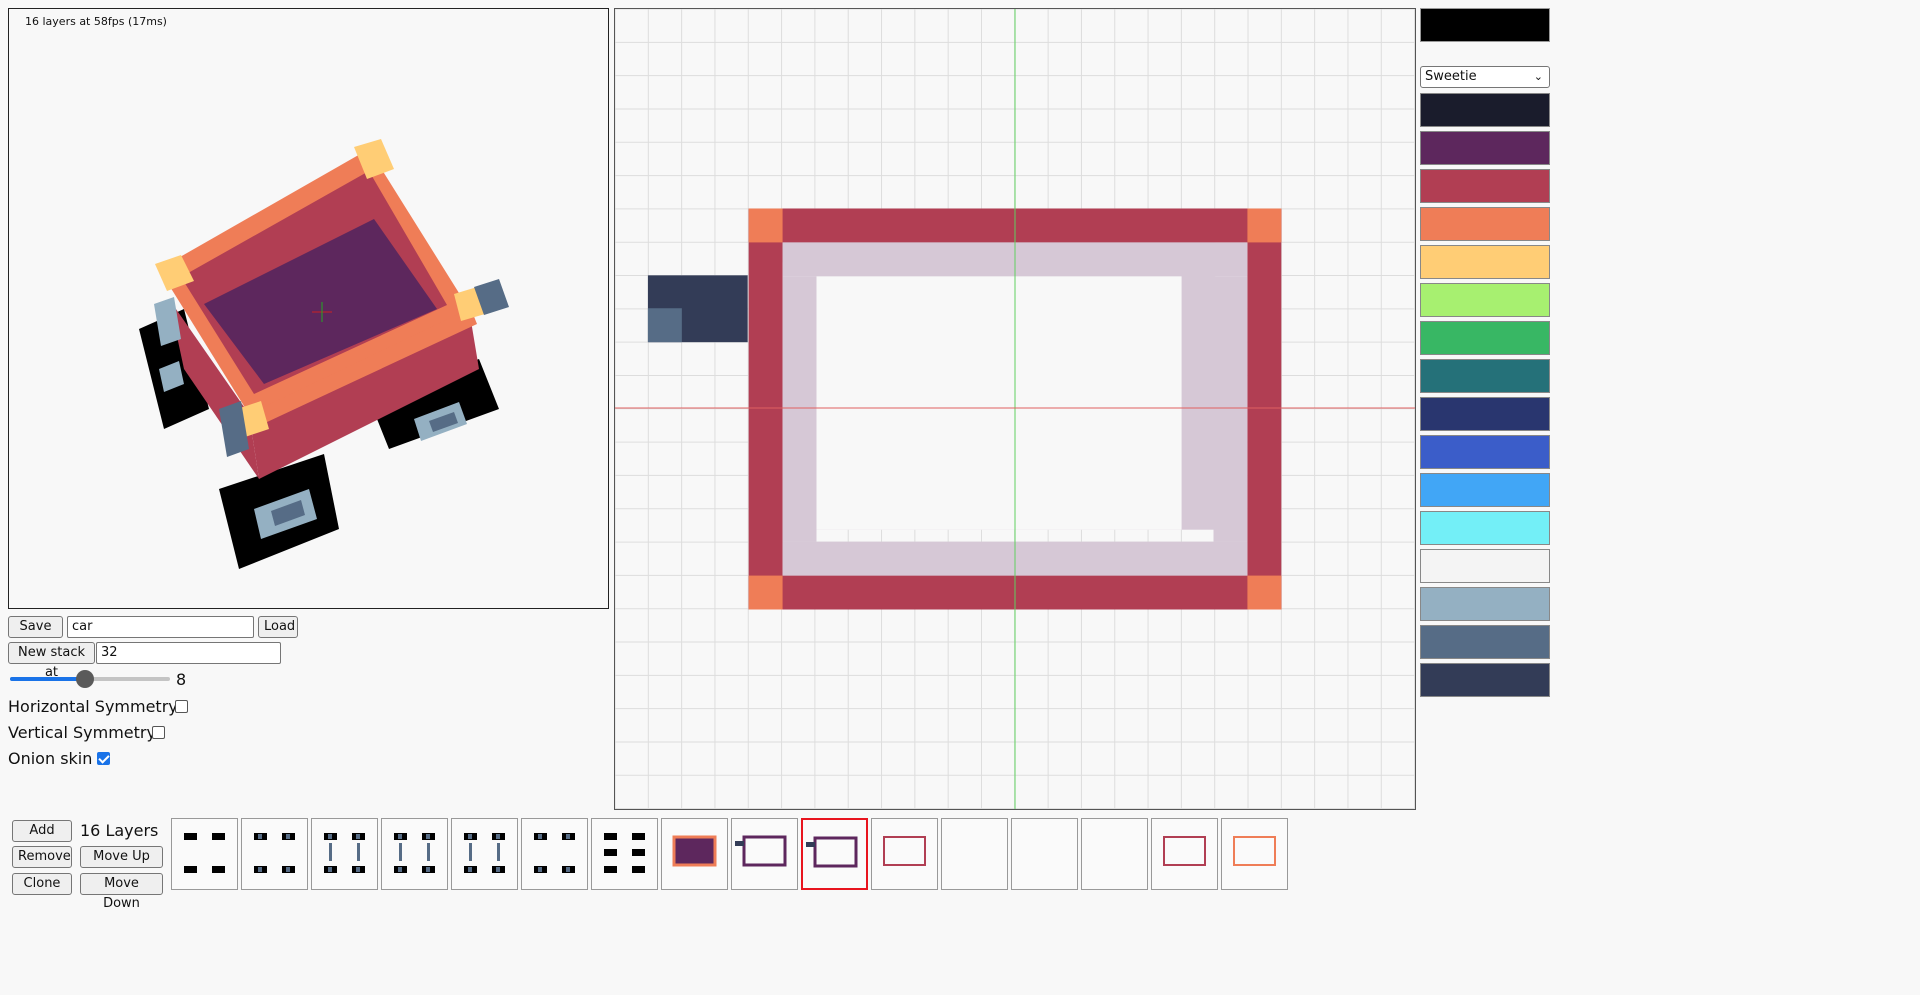 This screenshot has height=995, width=1920. Describe the element at coordinates (42, 884) in the screenshot. I see `clone-layer-button: Clone` at that location.